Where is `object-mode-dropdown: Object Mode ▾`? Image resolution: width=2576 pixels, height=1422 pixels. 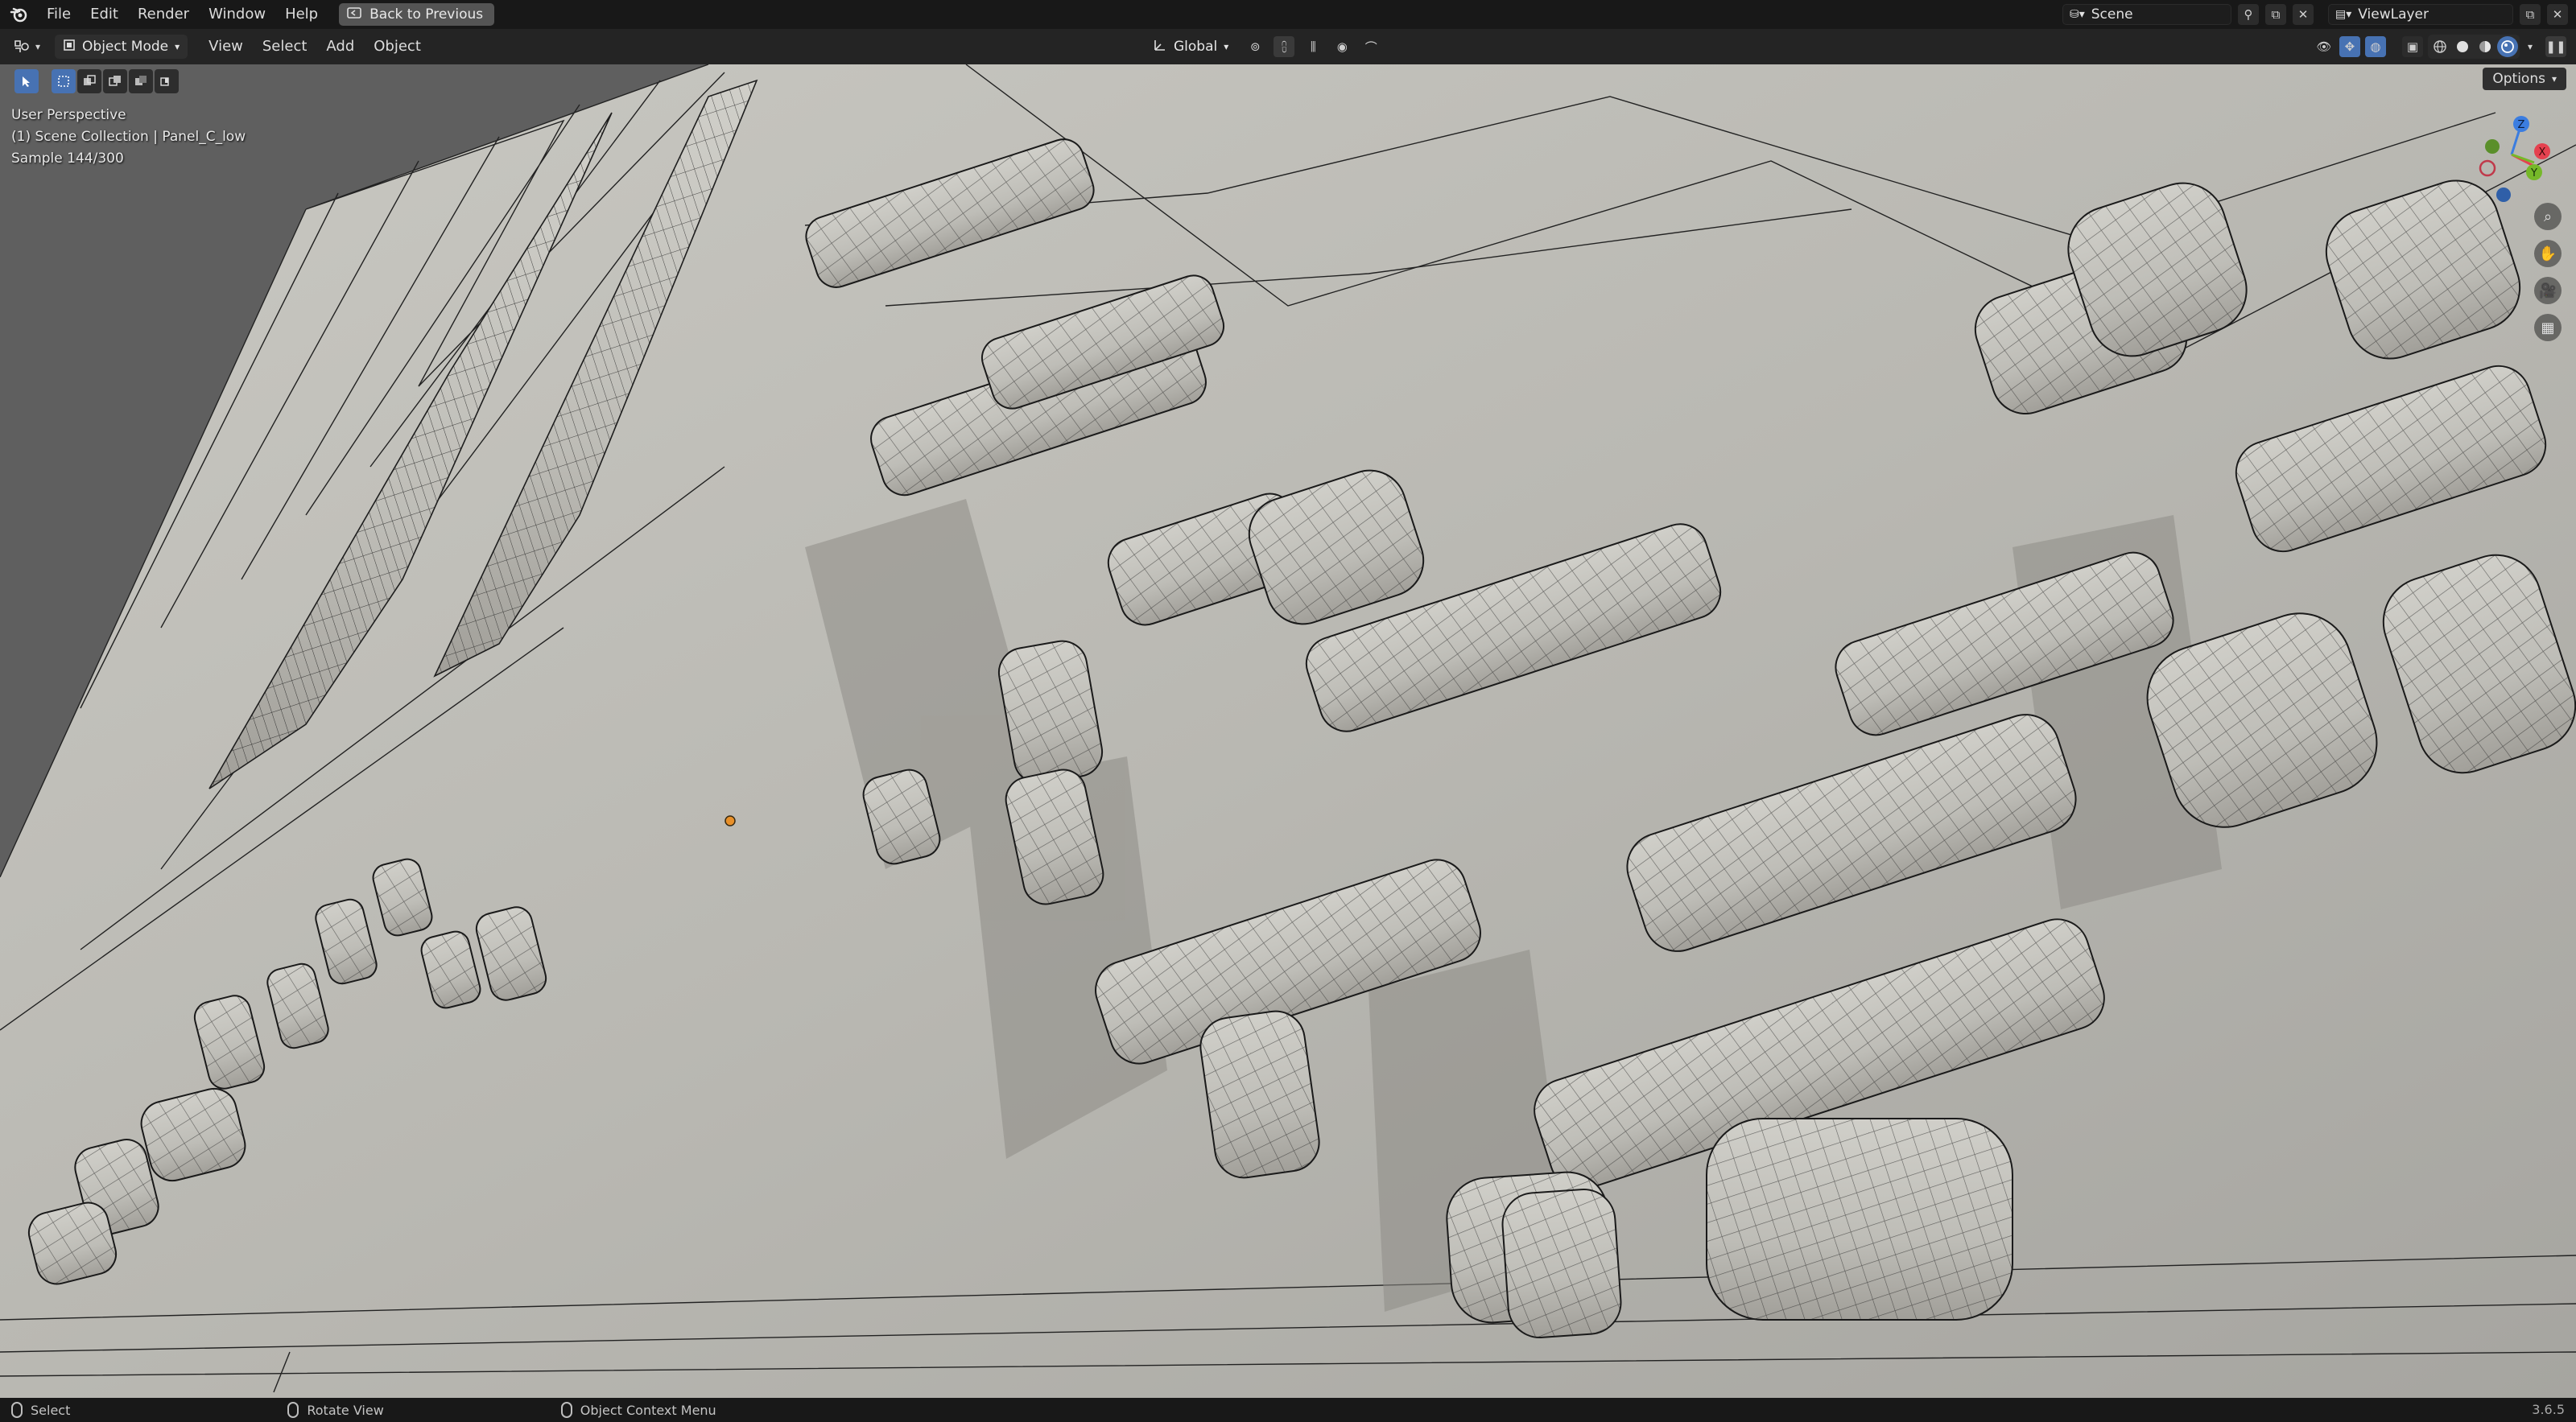
object-mode-dropdown: Object Mode ▾ is located at coordinates (121, 47).